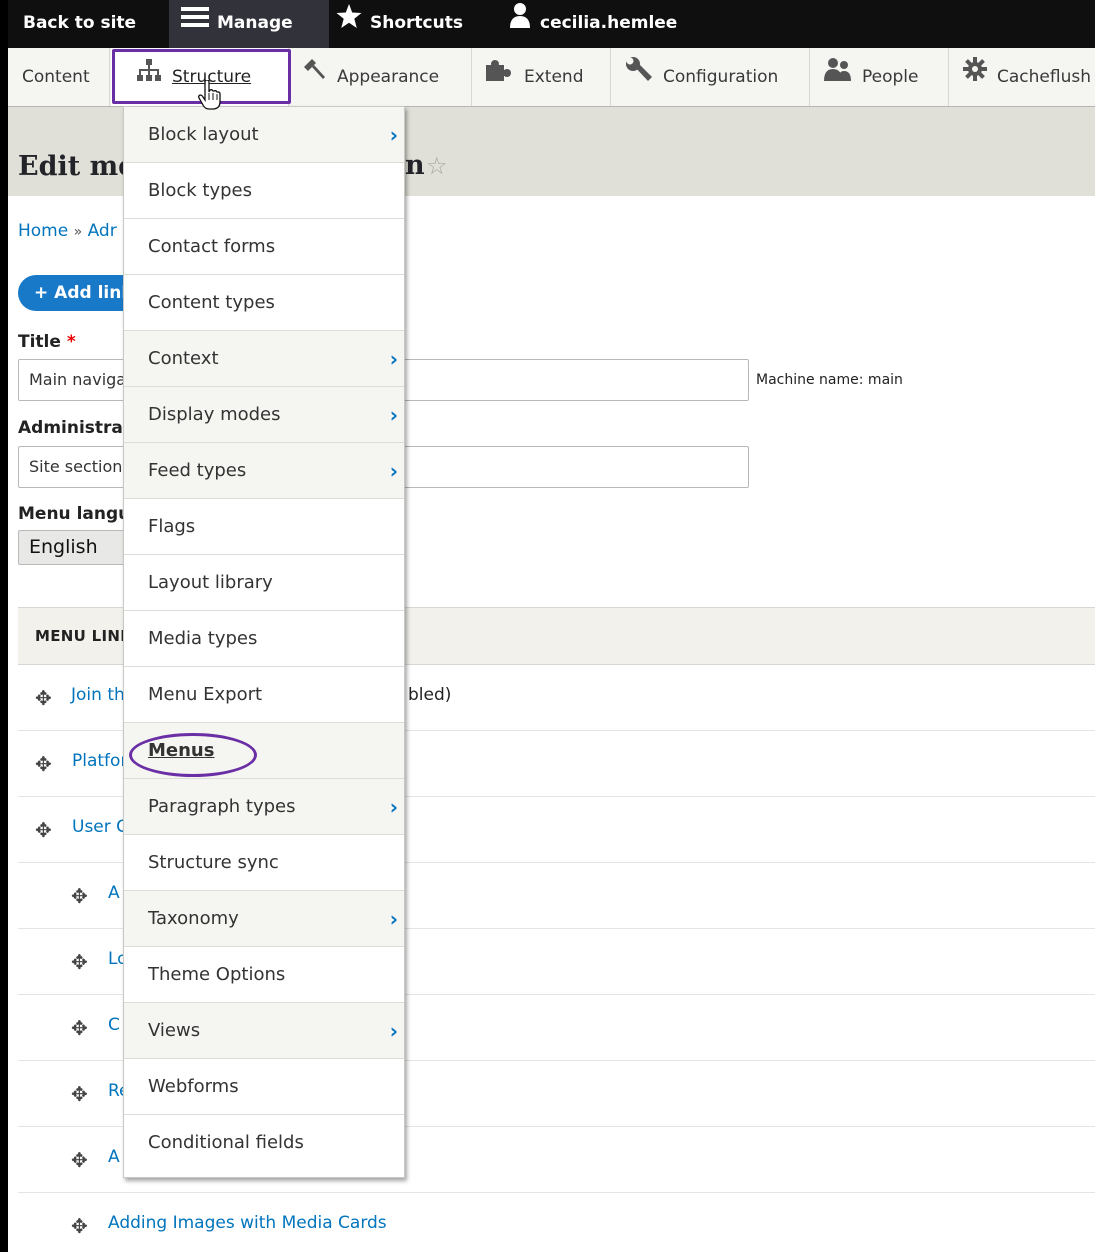 The image size is (1095, 1252). I want to click on menu-item-label: Media types, so click(203, 638).